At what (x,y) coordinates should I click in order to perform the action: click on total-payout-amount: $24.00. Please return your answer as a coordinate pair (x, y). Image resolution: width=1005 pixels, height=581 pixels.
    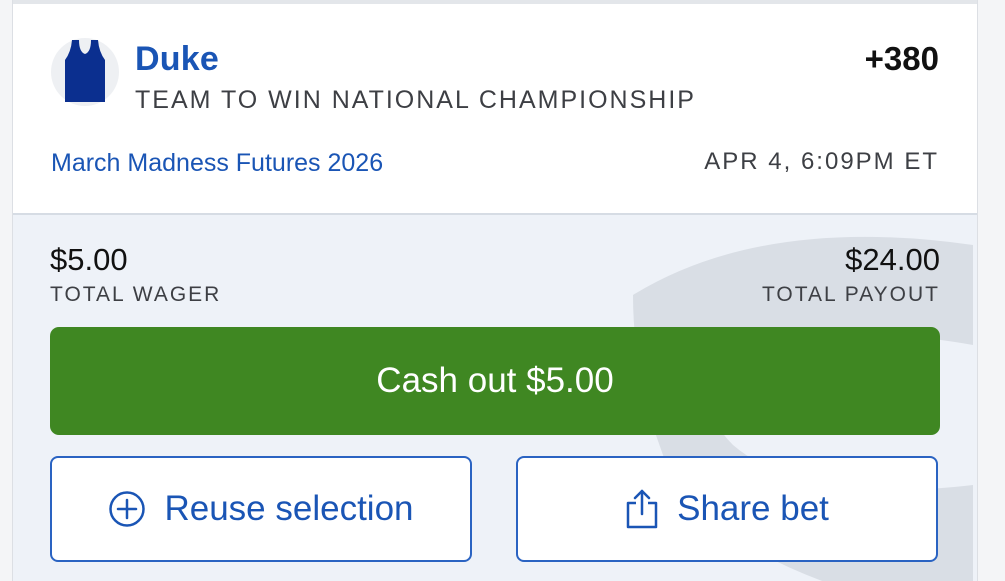
    Looking at the image, I should click on (892, 259).